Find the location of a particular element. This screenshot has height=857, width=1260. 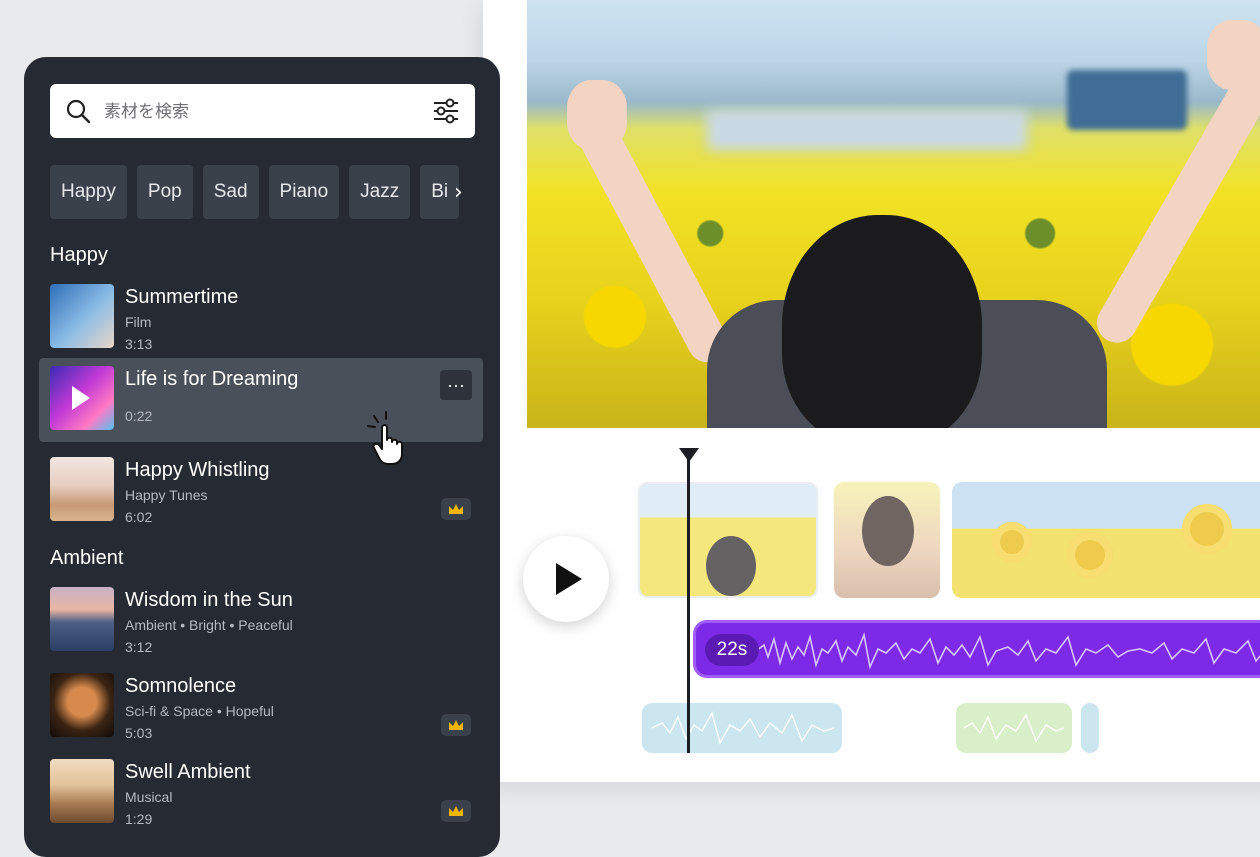

section-title-ambient: Ambient is located at coordinates (87, 558).